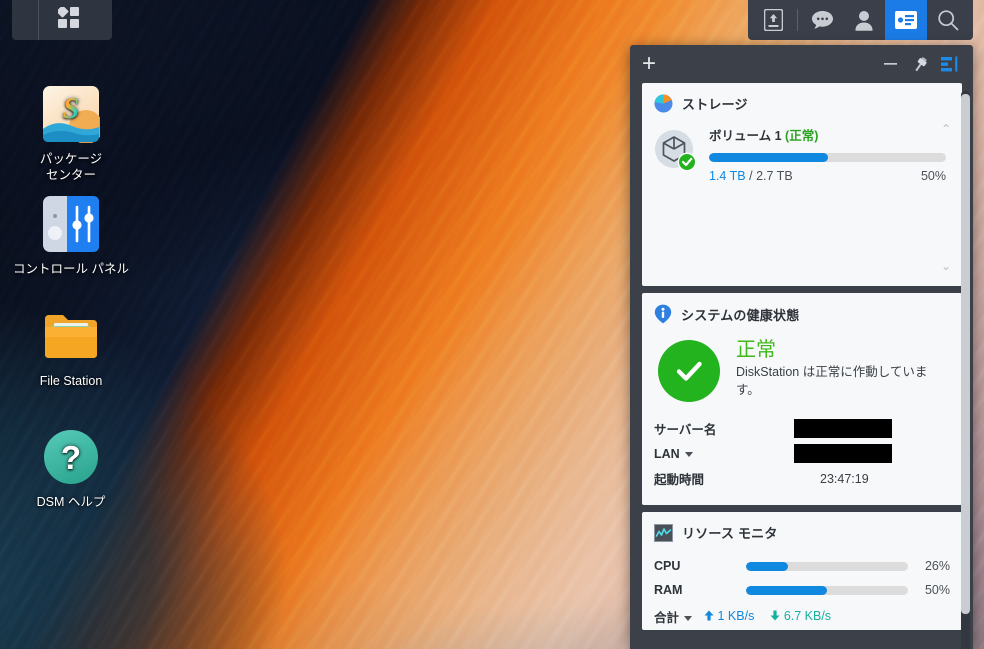  I want to click on health-text: 正常 DiskStation は正常に作動しています。, so click(843, 370).